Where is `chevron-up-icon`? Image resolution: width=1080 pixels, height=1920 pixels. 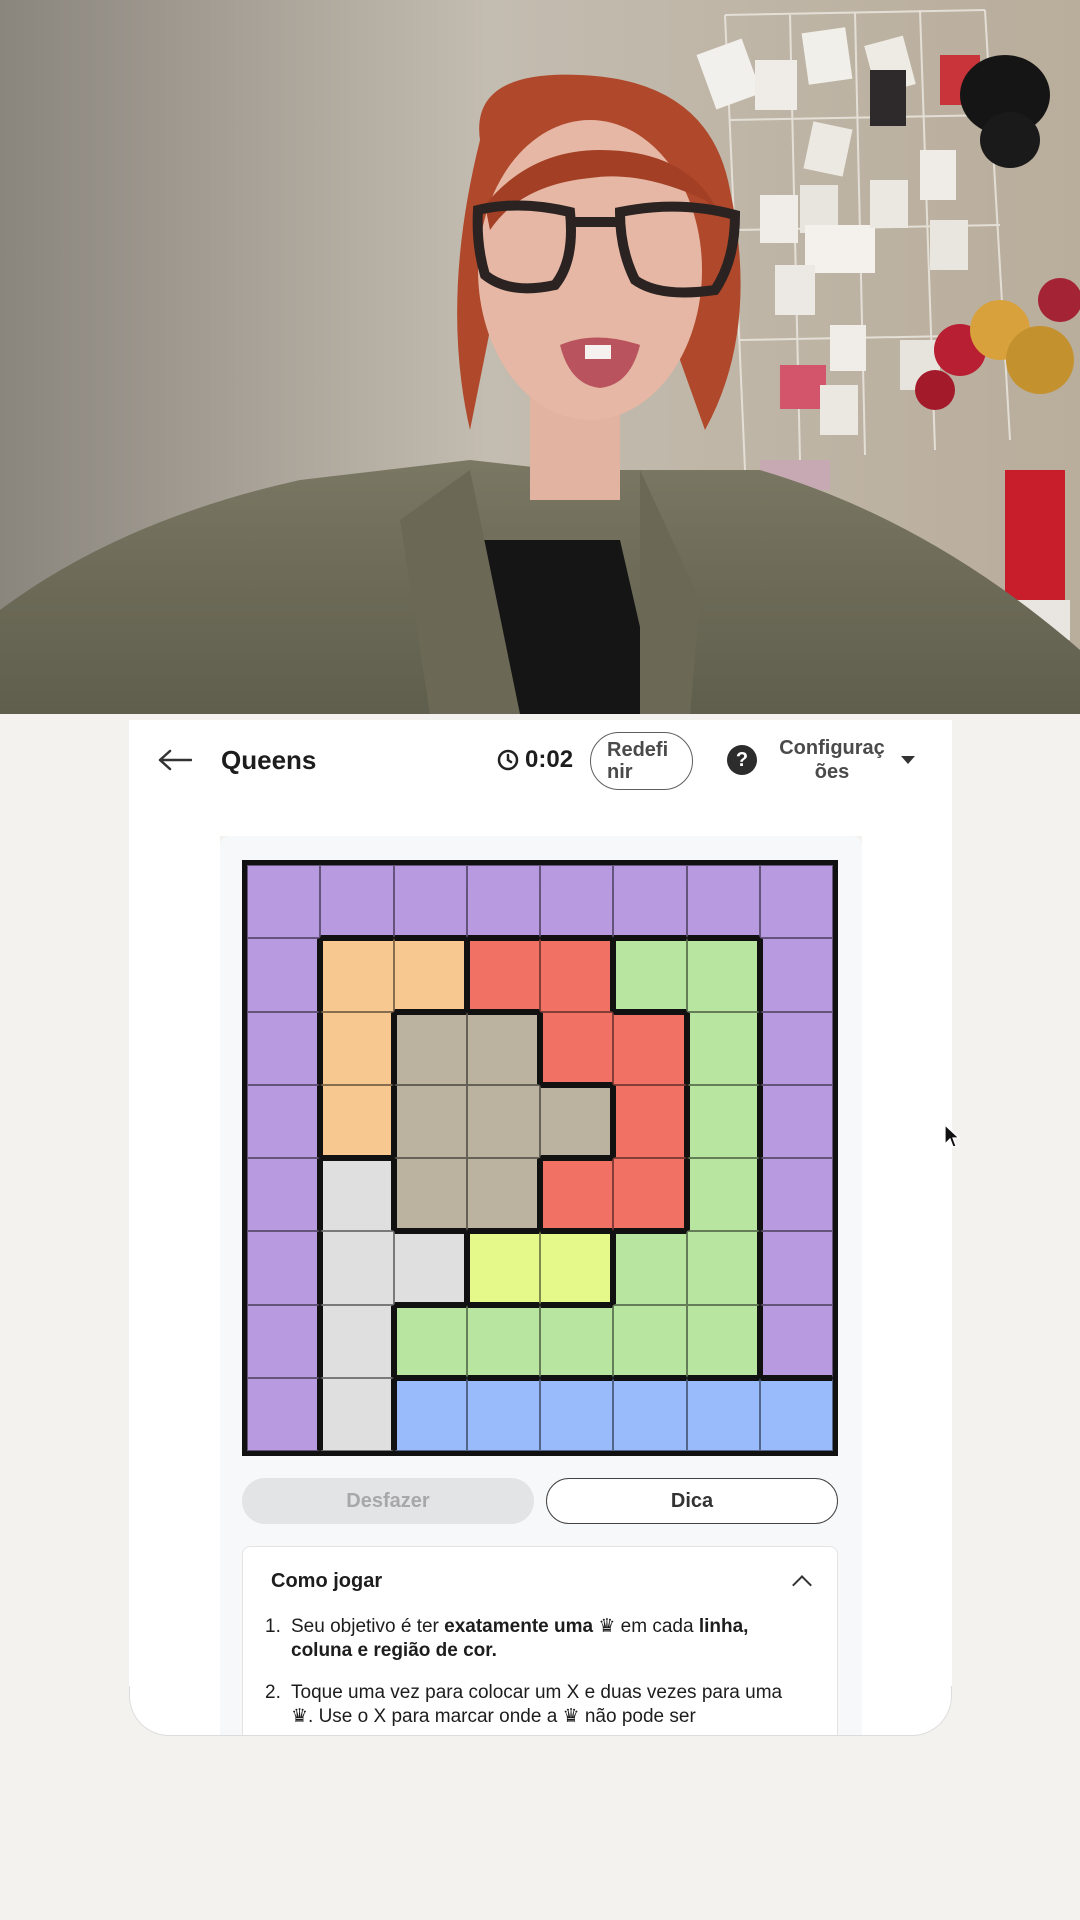
chevron-up-icon is located at coordinates (802, 1585).